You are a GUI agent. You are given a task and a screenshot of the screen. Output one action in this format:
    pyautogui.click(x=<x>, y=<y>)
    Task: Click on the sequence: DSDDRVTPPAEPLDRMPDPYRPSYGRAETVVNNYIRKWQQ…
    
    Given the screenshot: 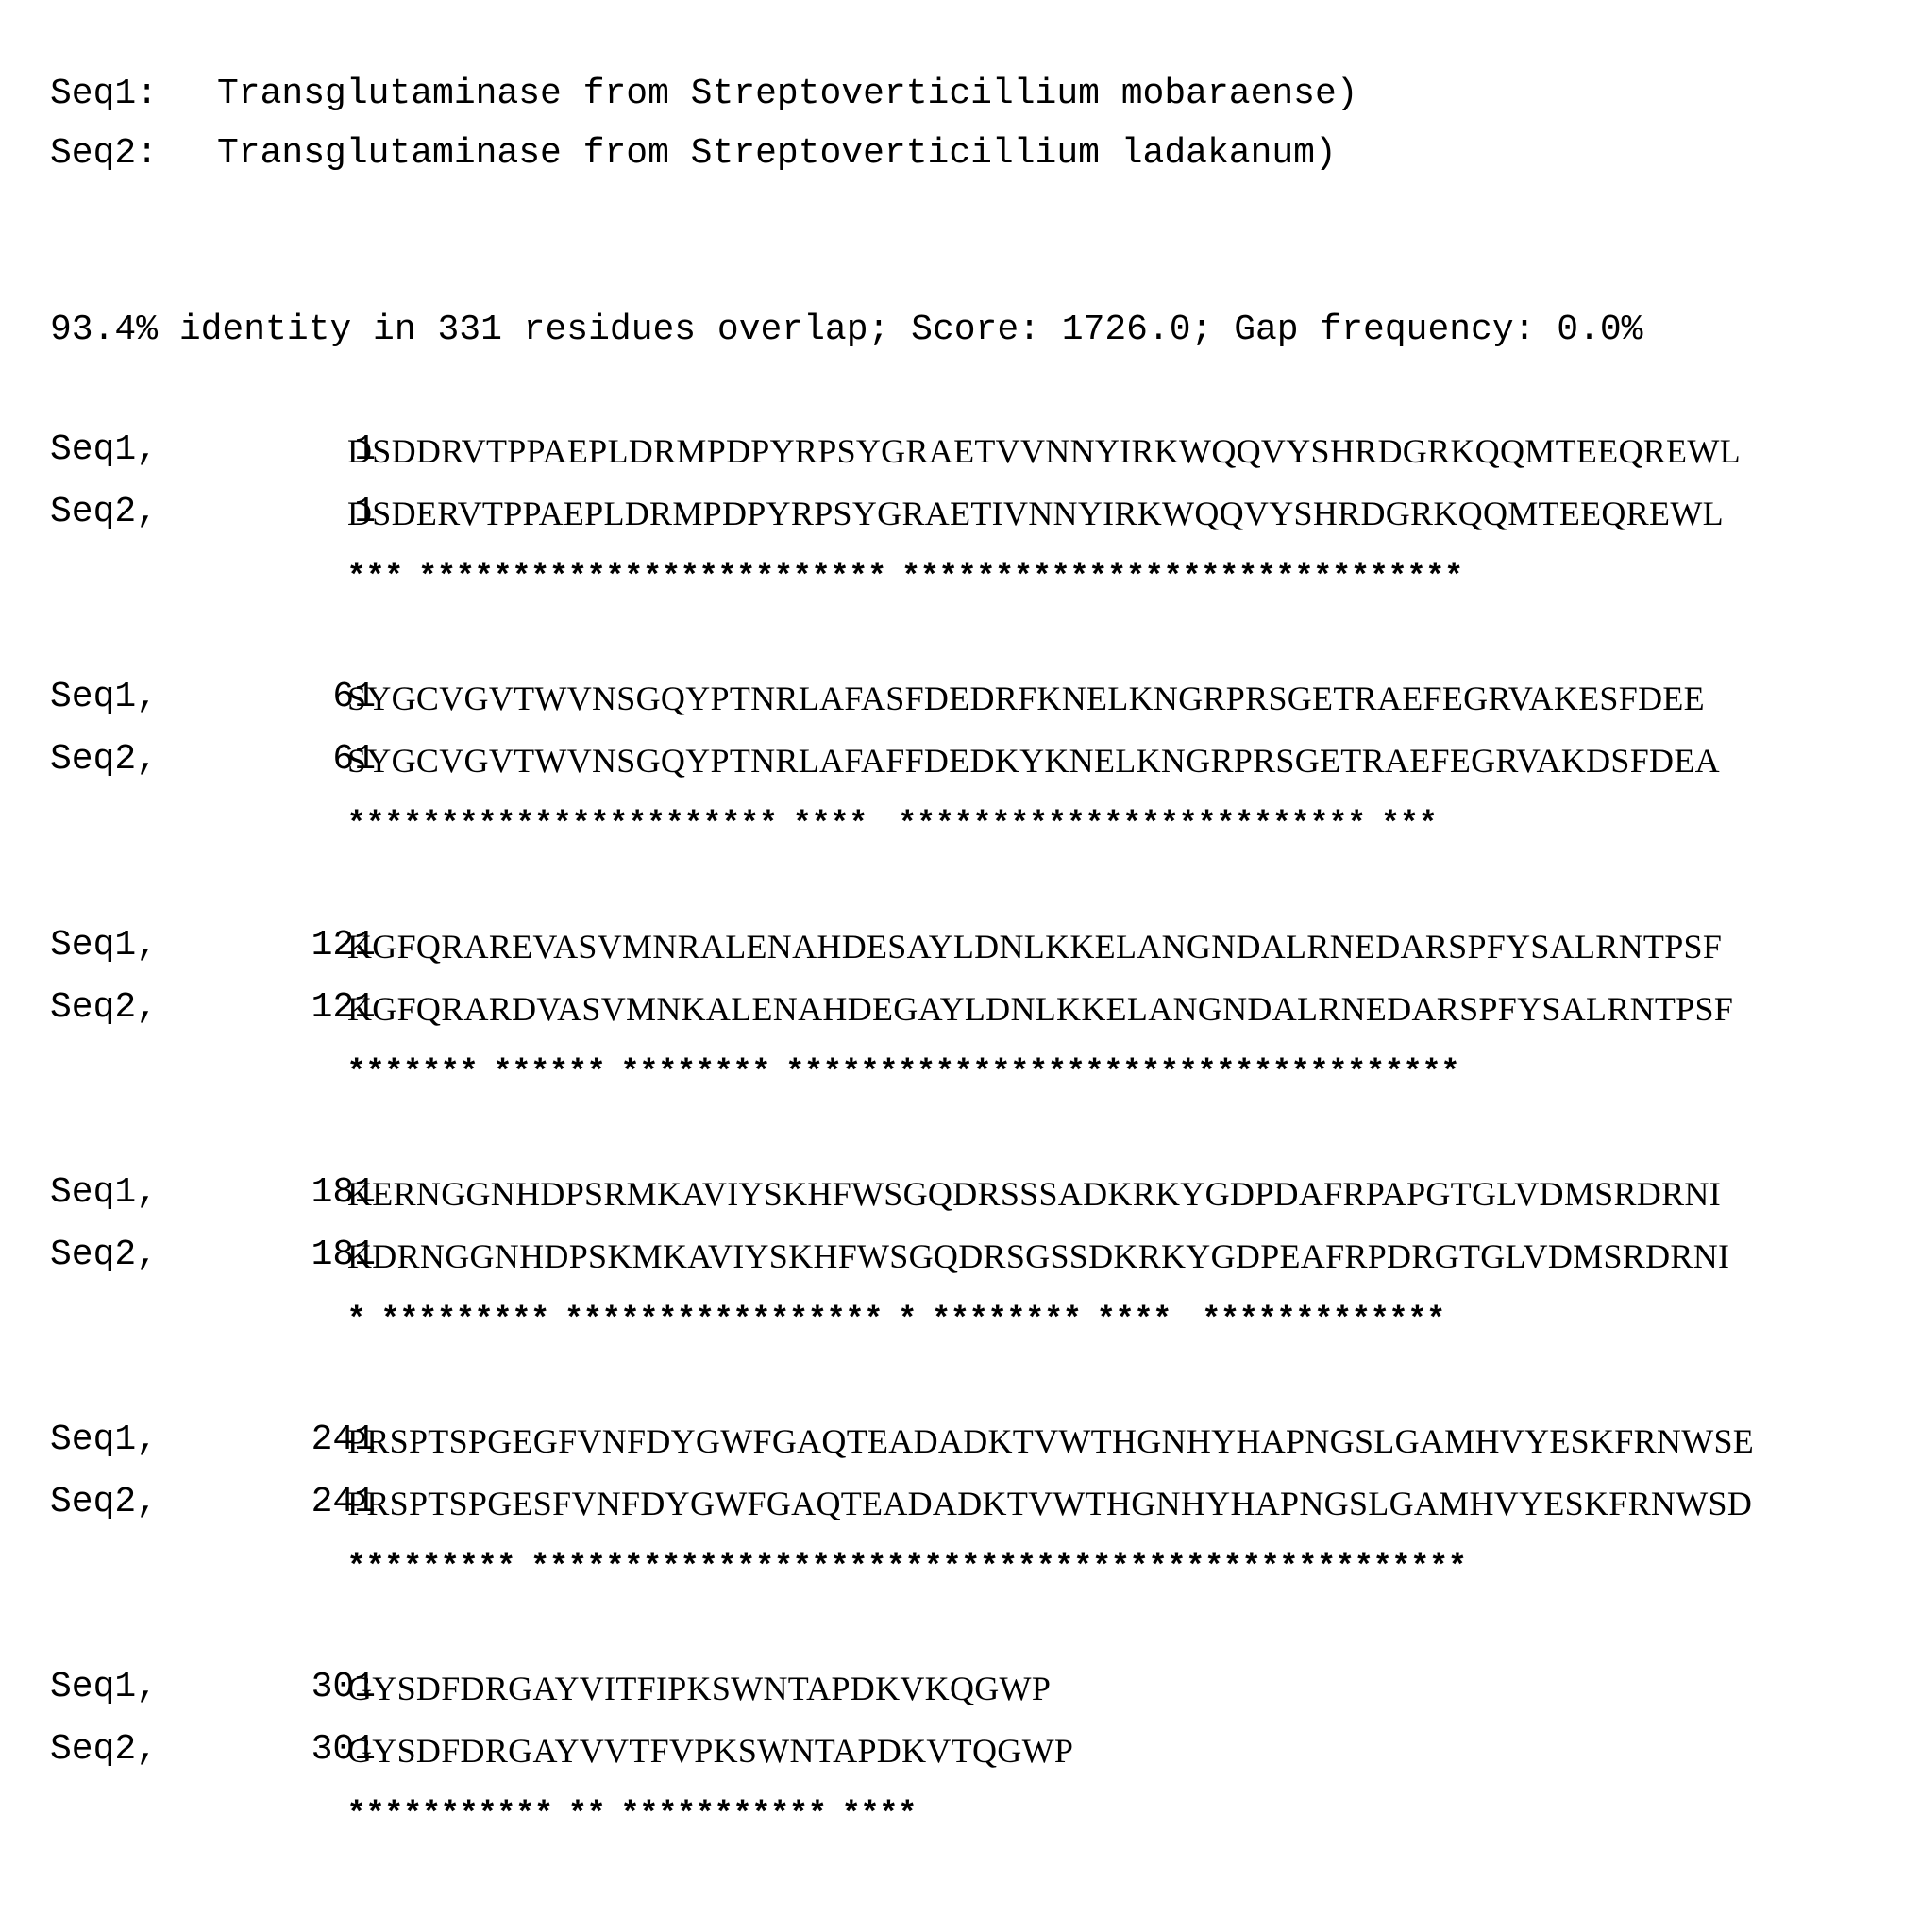 What is the action you would take?
    pyautogui.click(x=1044, y=451)
    